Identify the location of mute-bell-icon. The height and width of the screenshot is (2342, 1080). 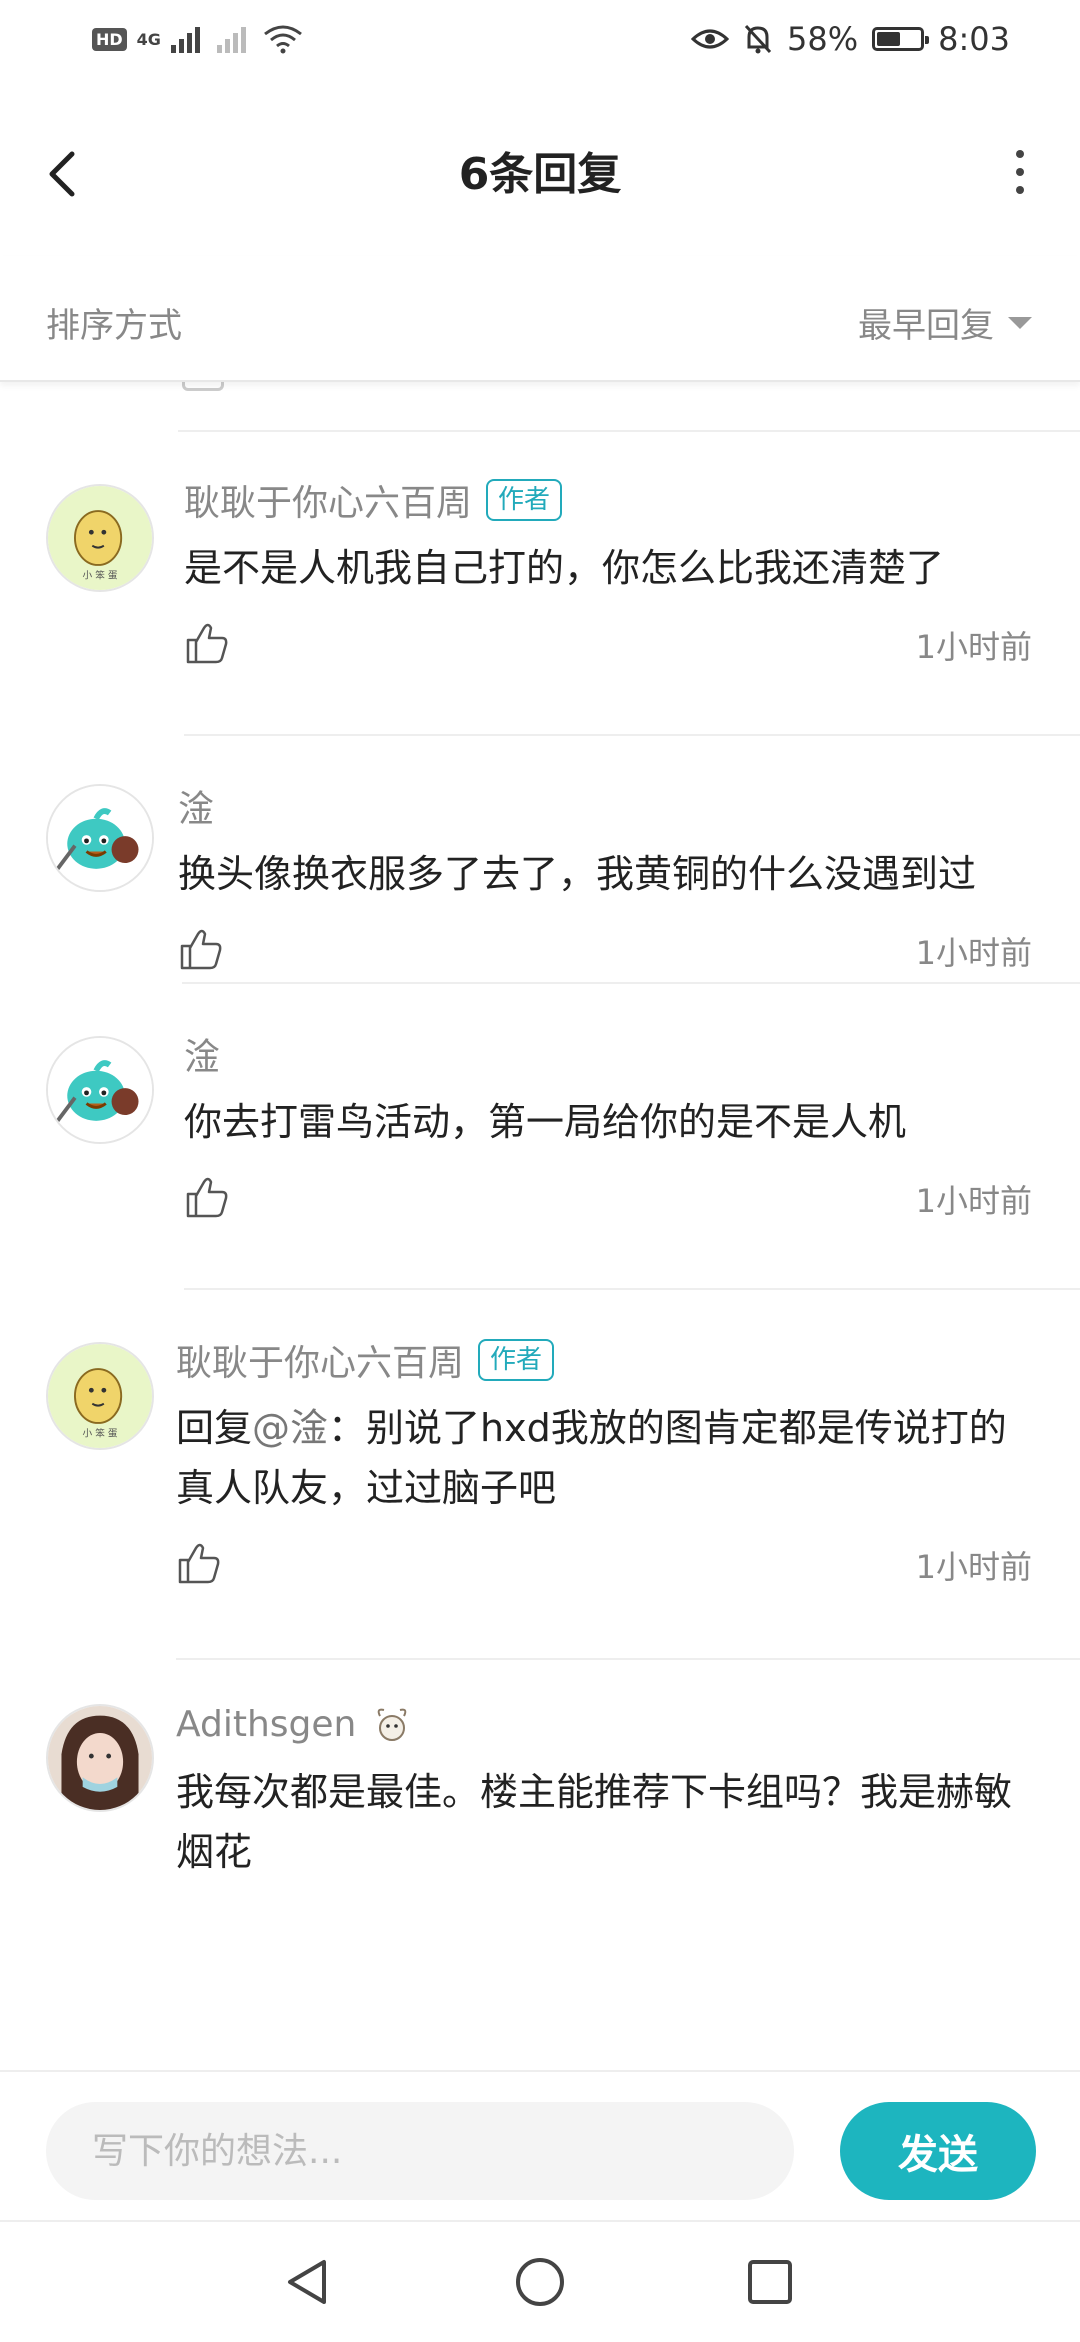
(758, 39).